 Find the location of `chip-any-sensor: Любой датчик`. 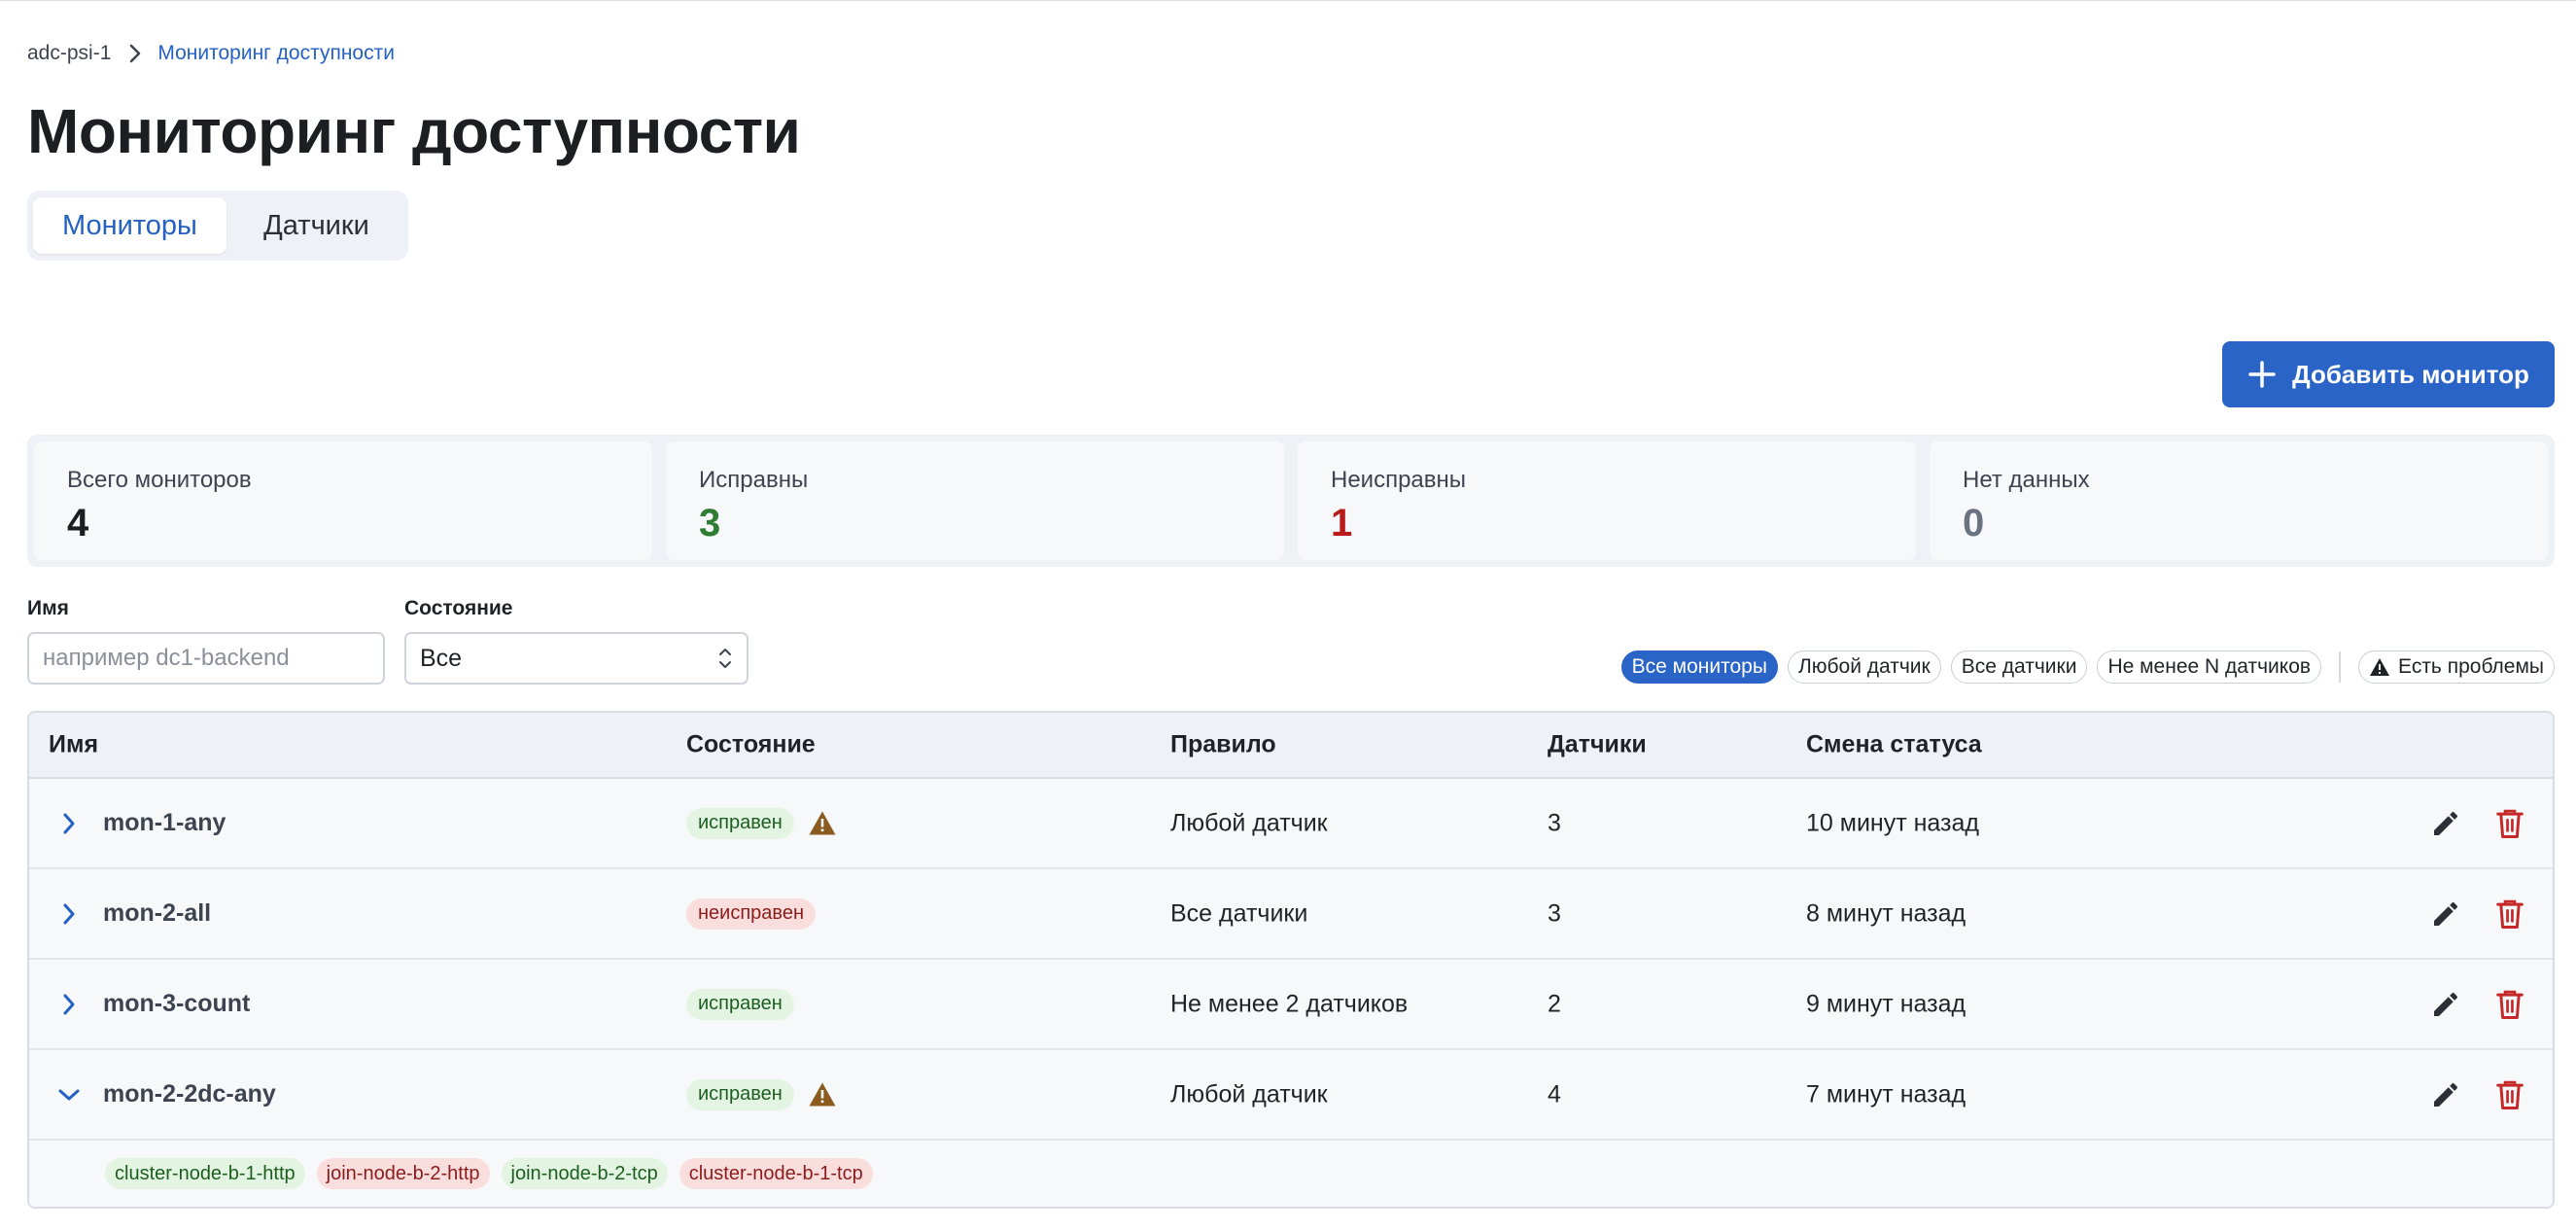

chip-any-sensor: Любой датчик is located at coordinates (1864, 667).